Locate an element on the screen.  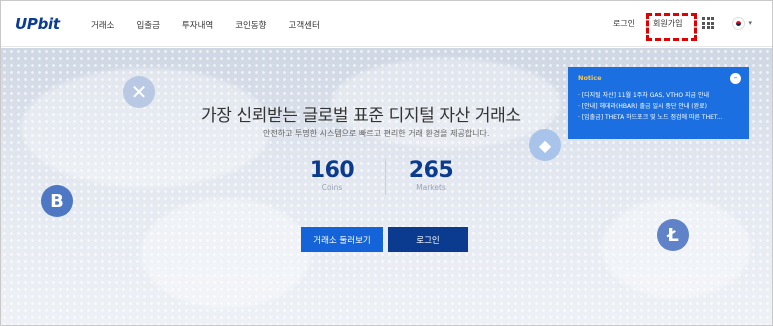
markets-count: 265 is located at coordinates (431, 170).